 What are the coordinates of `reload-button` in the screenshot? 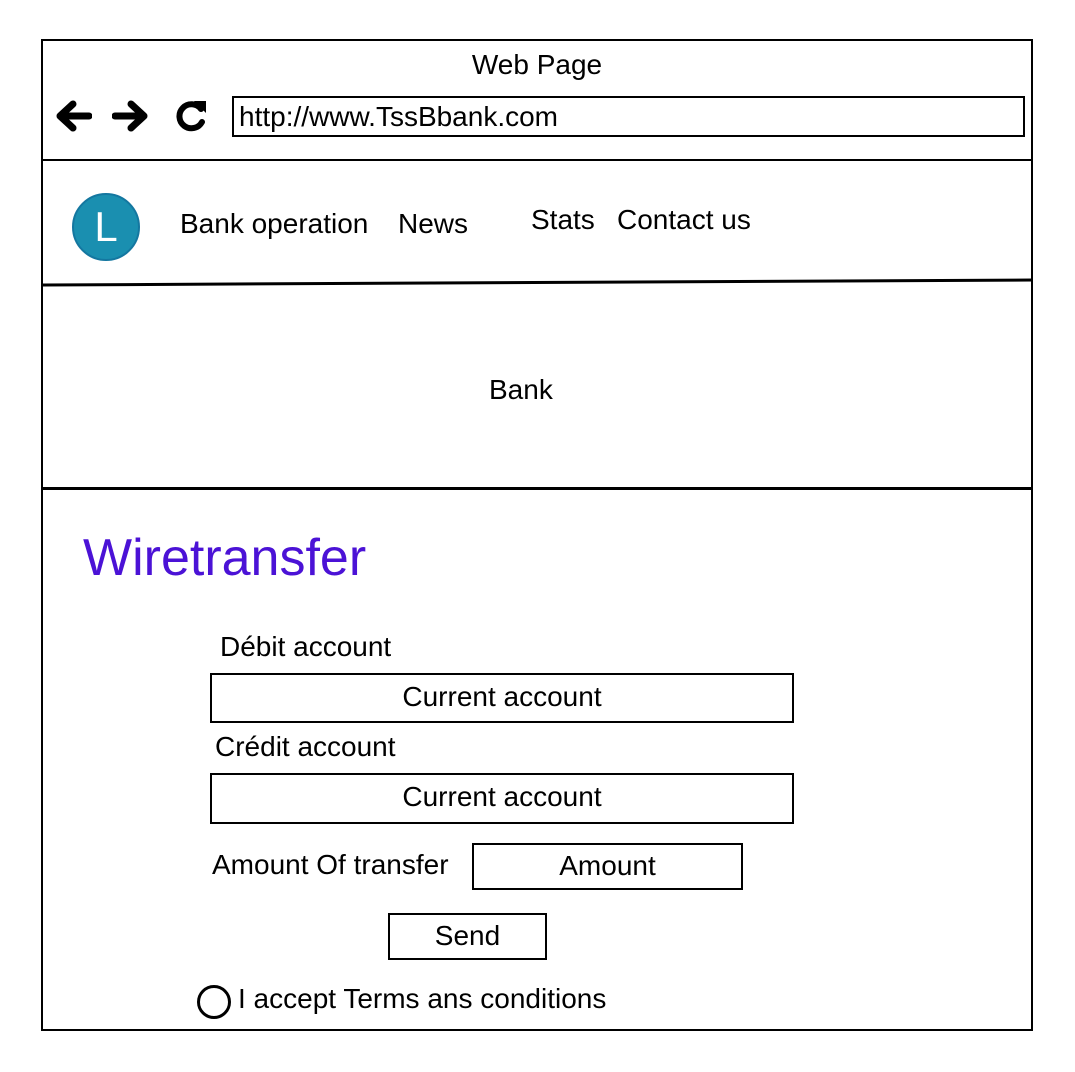 It's located at (191, 118).